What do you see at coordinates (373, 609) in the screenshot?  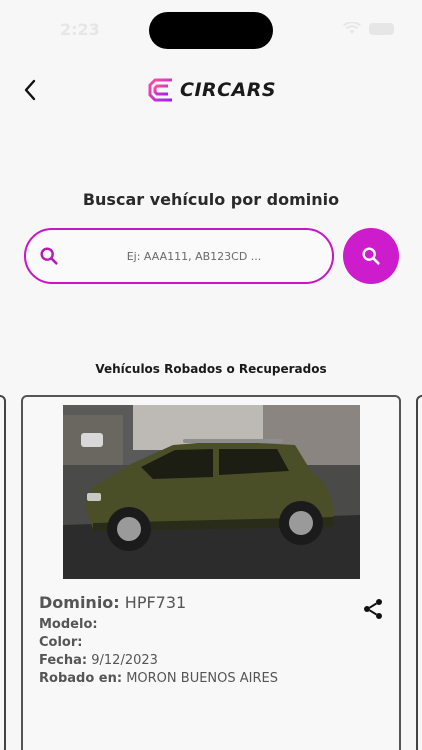 I see `share-icon` at bounding box center [373, 609].